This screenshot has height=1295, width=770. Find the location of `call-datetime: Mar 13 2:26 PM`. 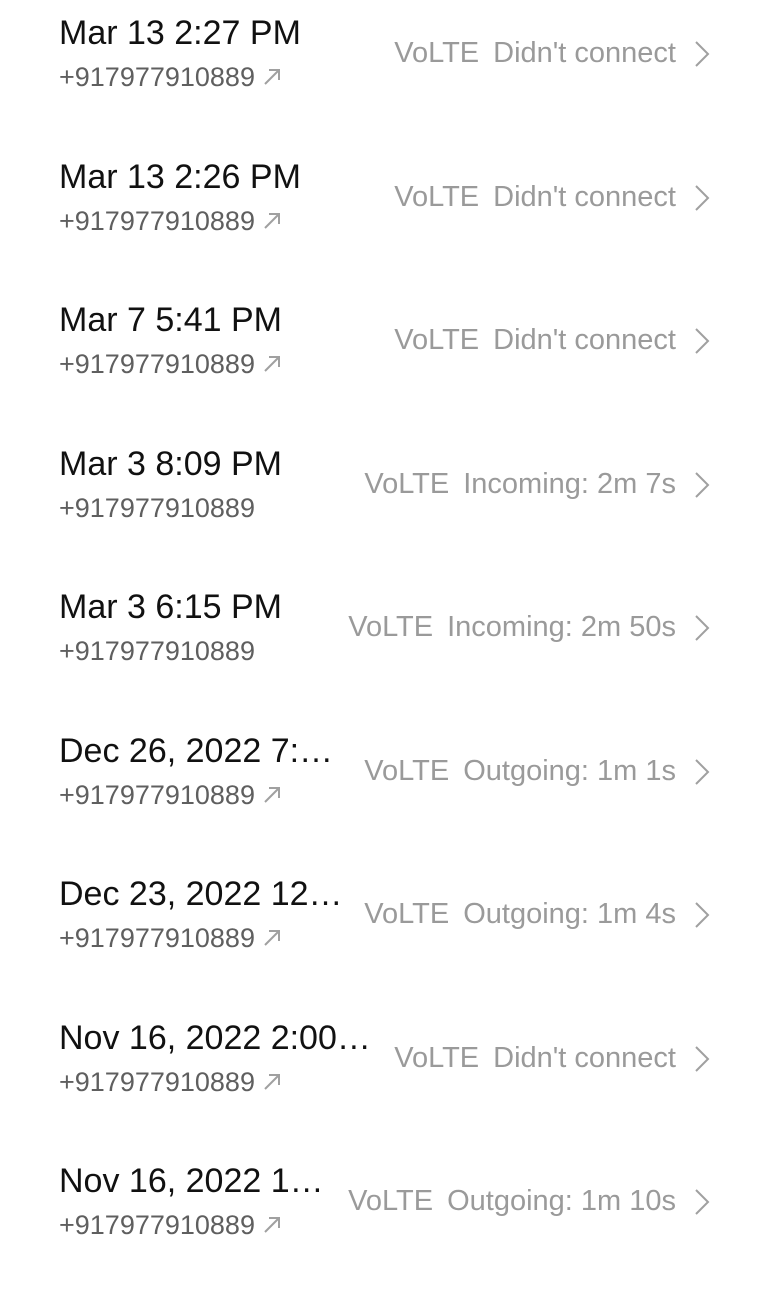

call-datetime: Mar 13 2:26 PM is located at coordinates (180, 176).